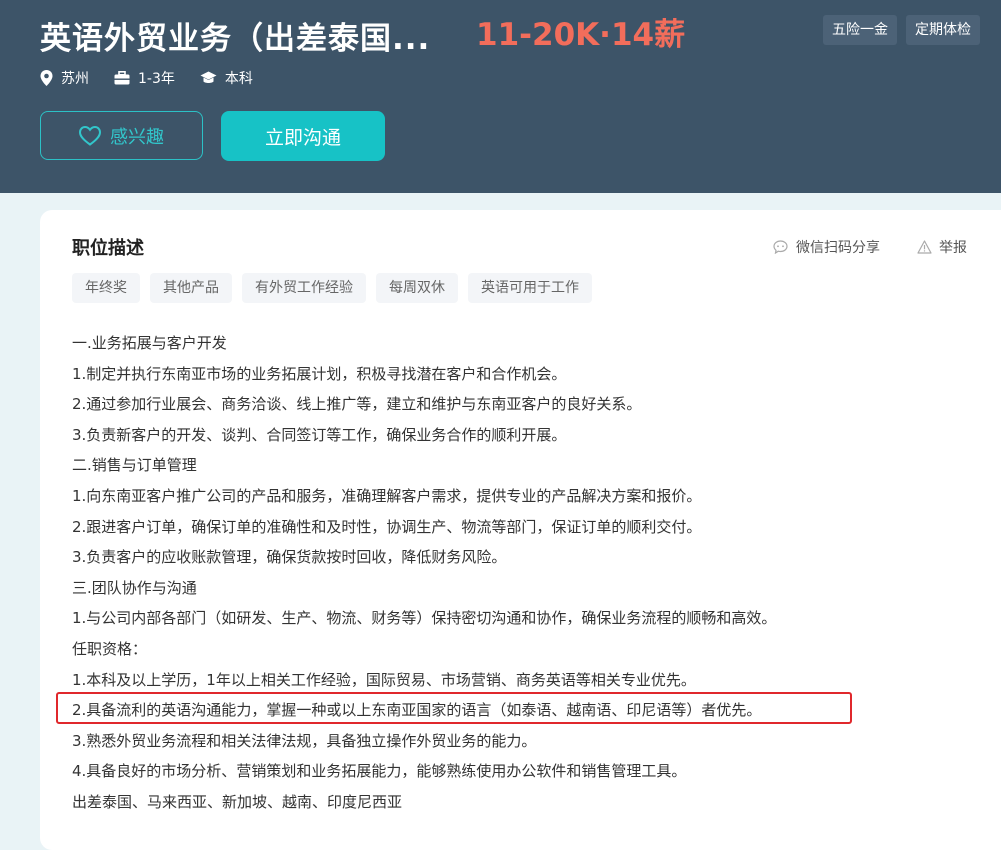 The height and width of the screenshot is (850, 1001). What do you see at coordinates (838, 248) in the screenshot?
I see `share-label: 微信扫码分享` at bounding box center [838, 248].